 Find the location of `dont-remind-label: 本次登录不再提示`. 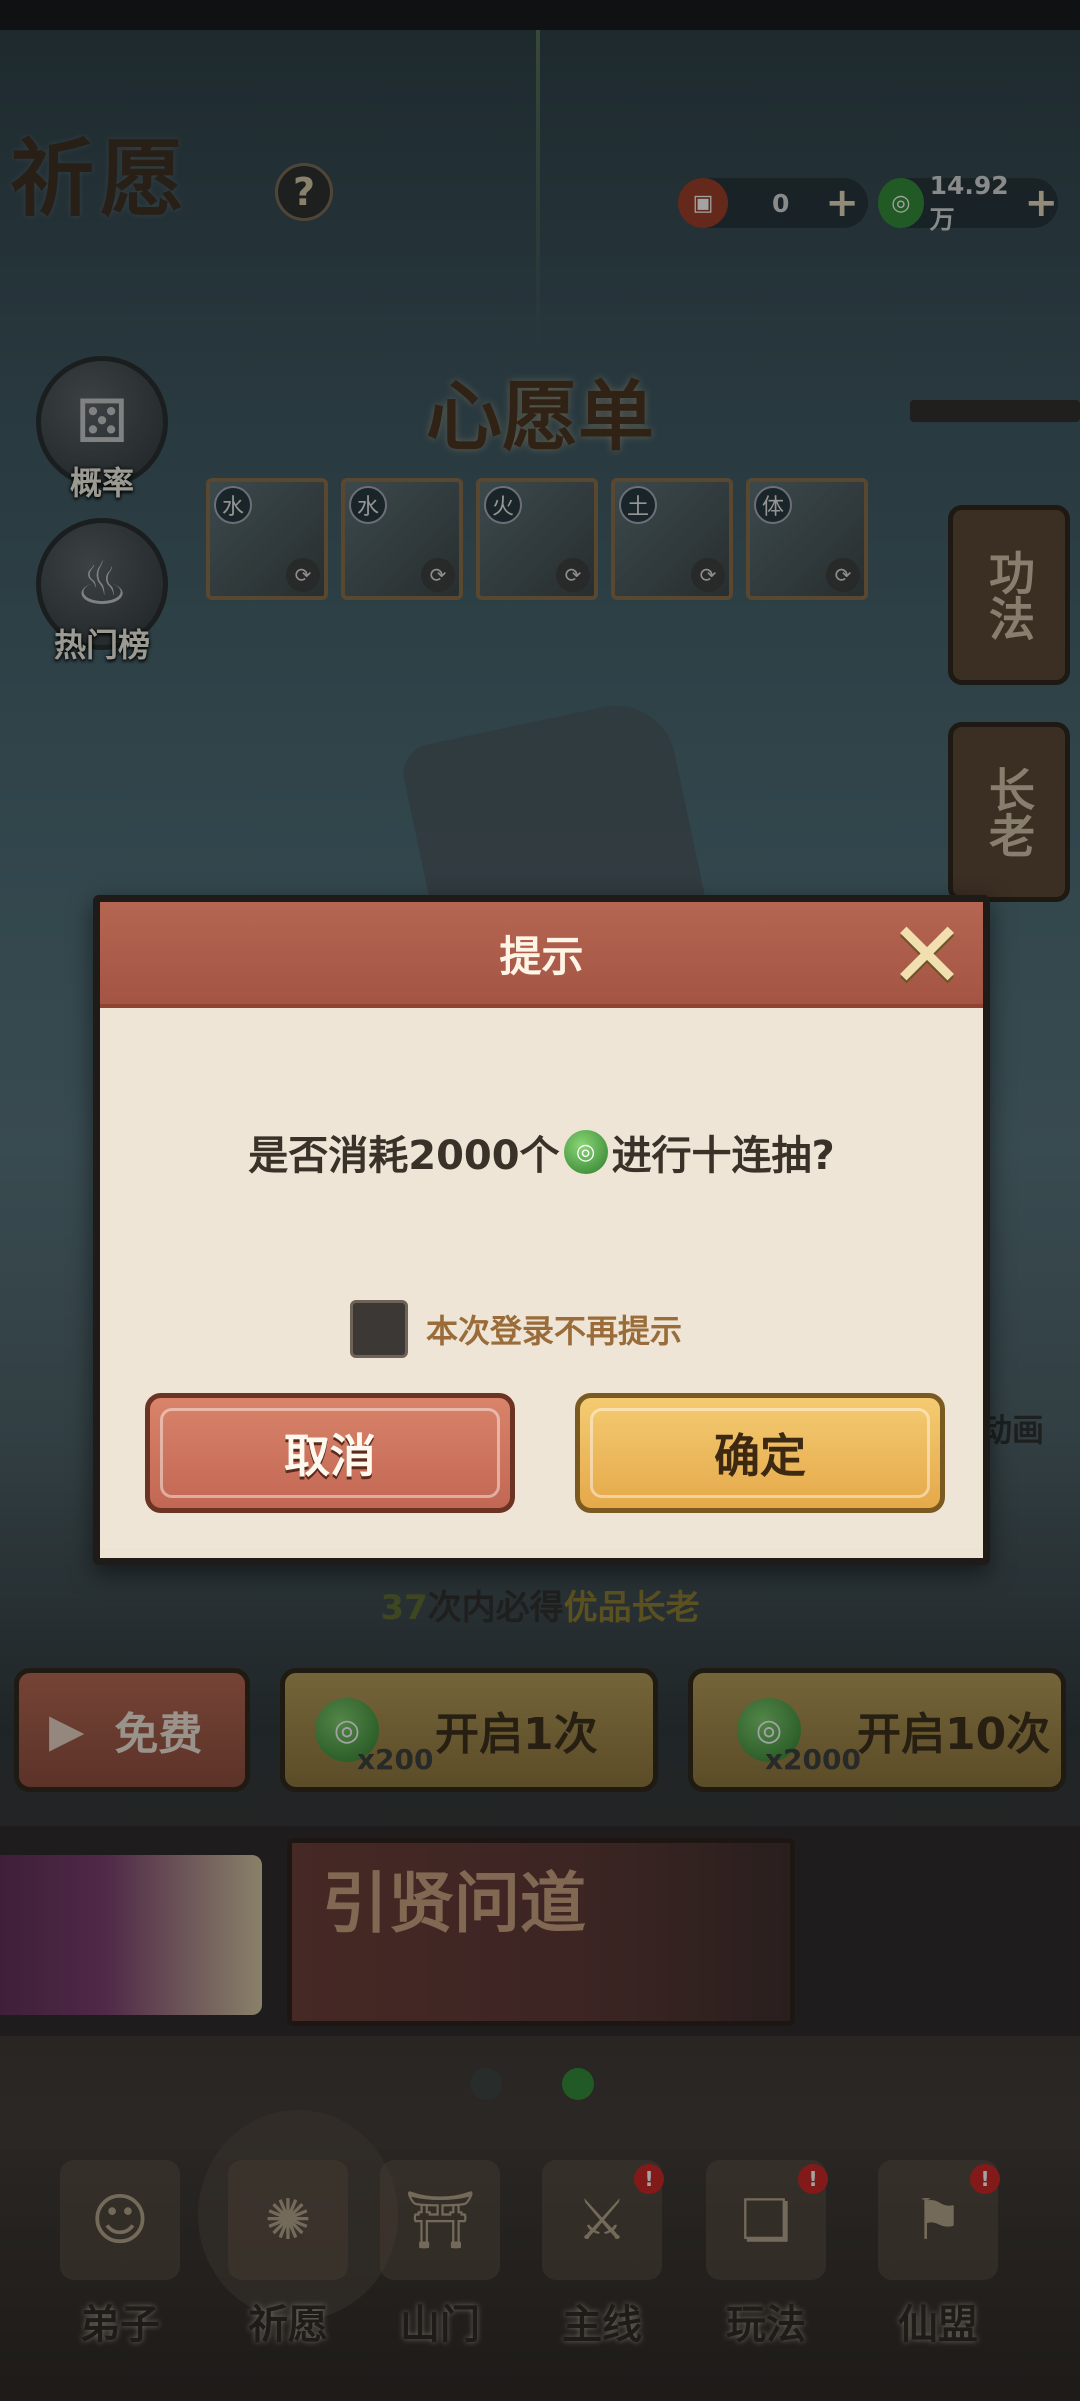

dont-remind-label: 本次登录不再提示 is located at coordinates (554, 1329).